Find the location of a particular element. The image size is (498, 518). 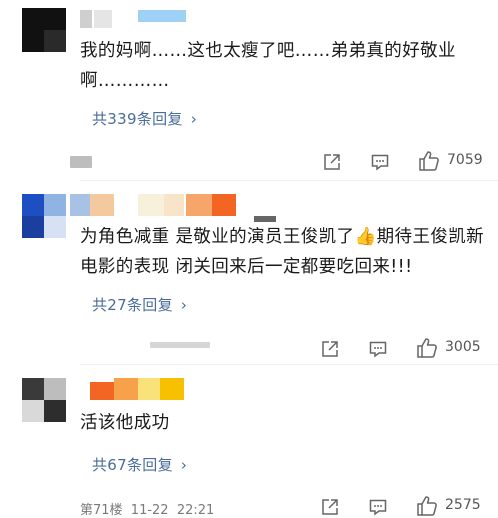

like-count: 2575 is located at coordinates (463, 505).